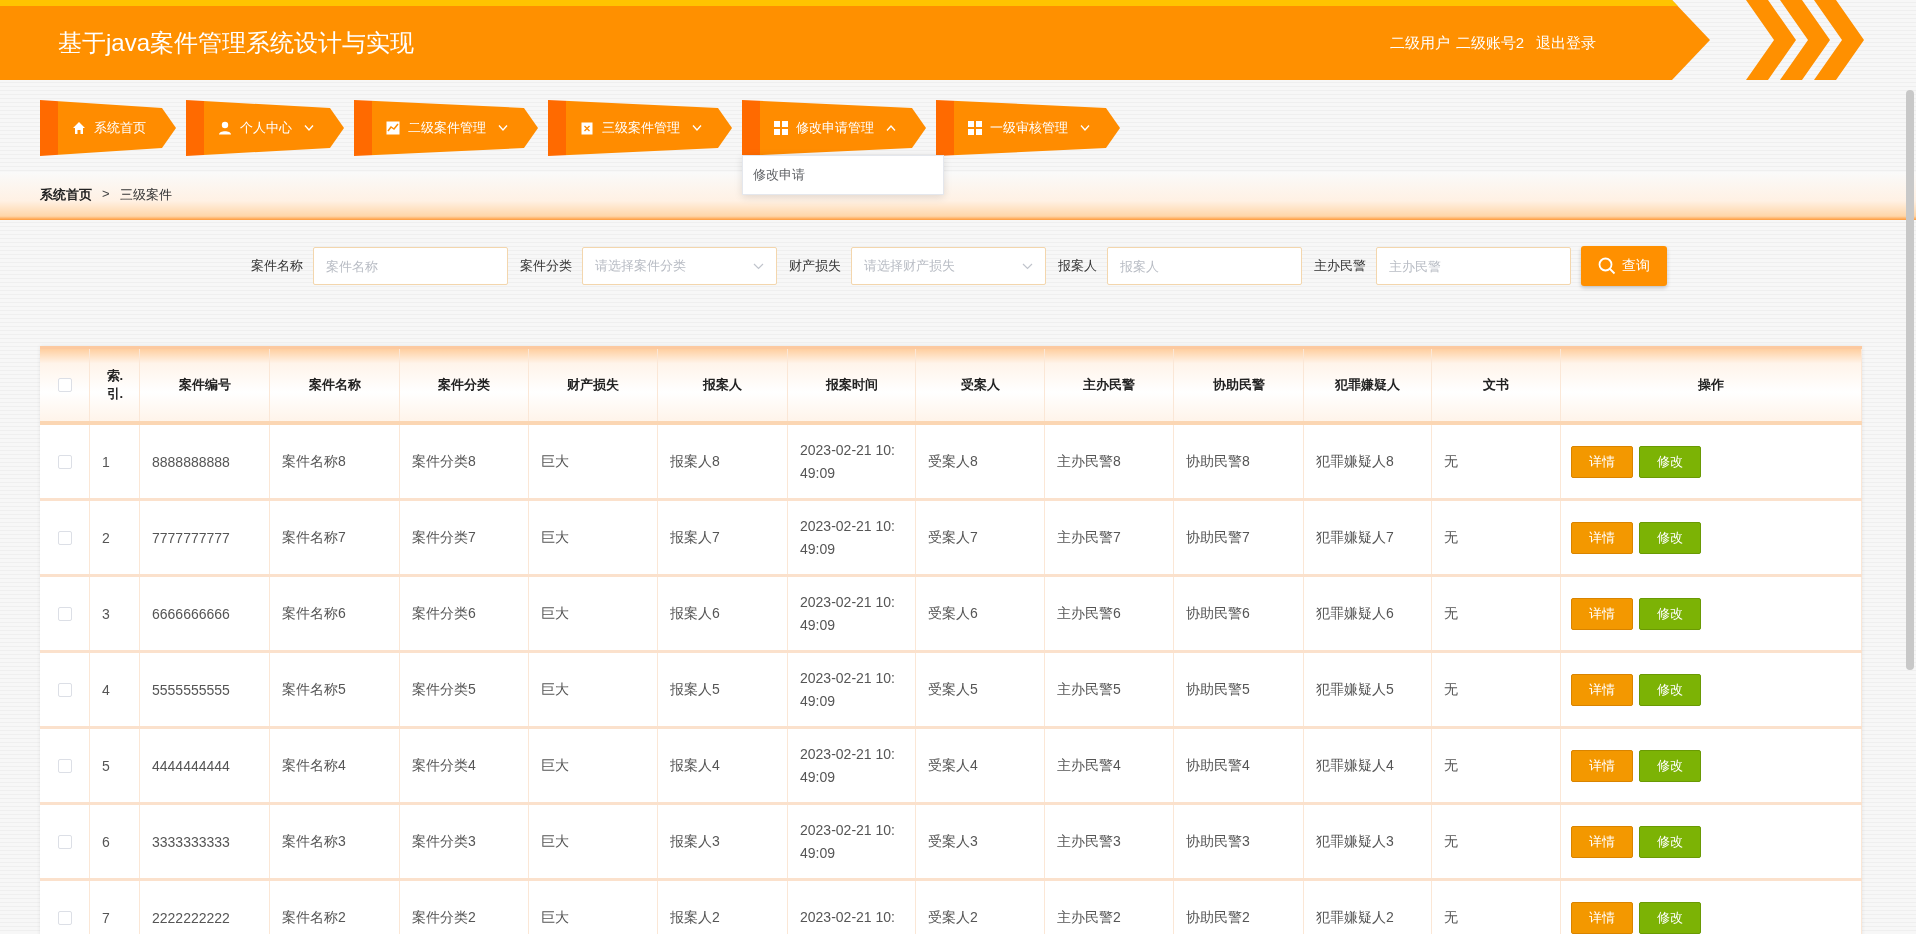  What do you see at coordinates (953, 765) in the screenshot?
I see `table-cell: 受案人4` at bounding box center [953, 765].